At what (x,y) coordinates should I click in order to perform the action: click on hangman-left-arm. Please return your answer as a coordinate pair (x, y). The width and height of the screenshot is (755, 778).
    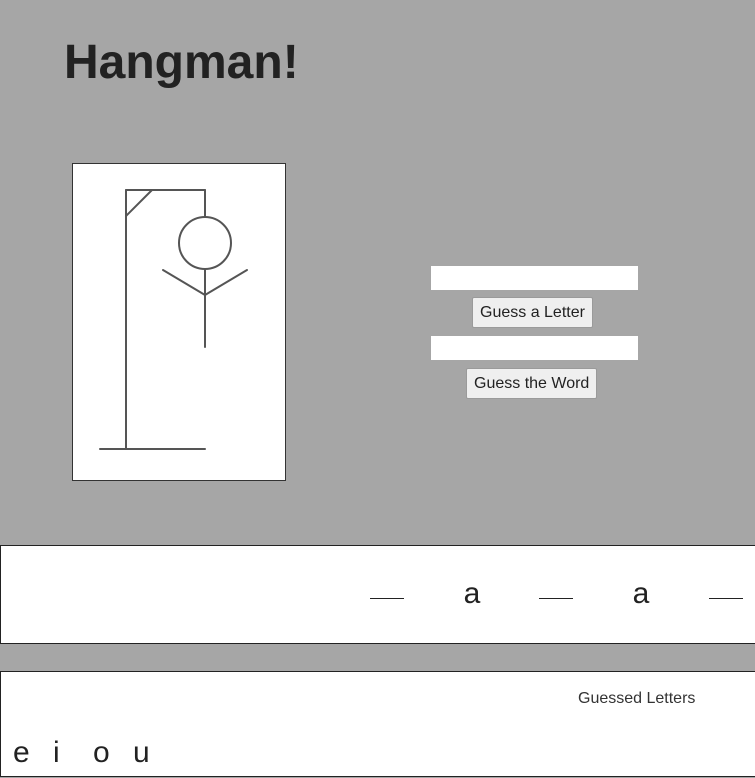
    Looking at the image, I should click on (184, 282).